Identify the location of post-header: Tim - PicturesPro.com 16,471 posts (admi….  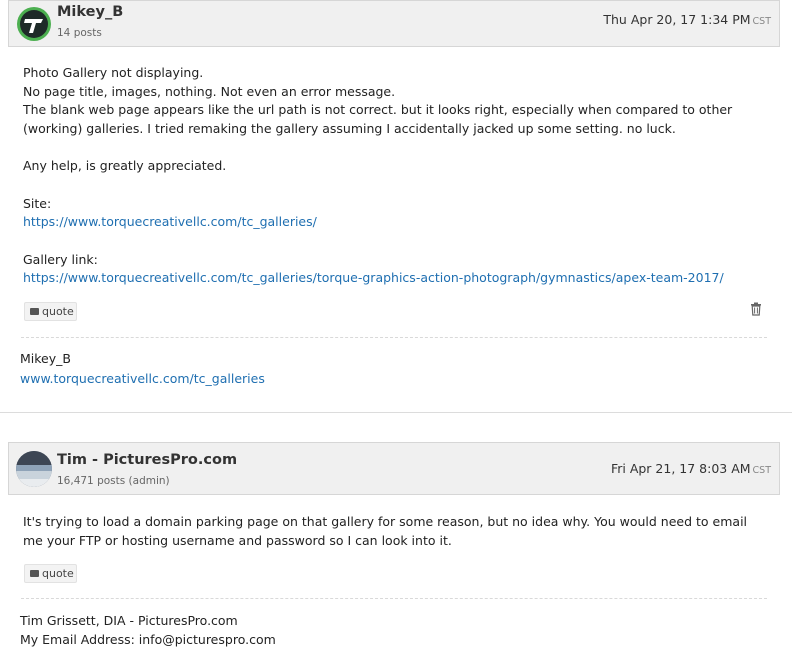
(394, 468).